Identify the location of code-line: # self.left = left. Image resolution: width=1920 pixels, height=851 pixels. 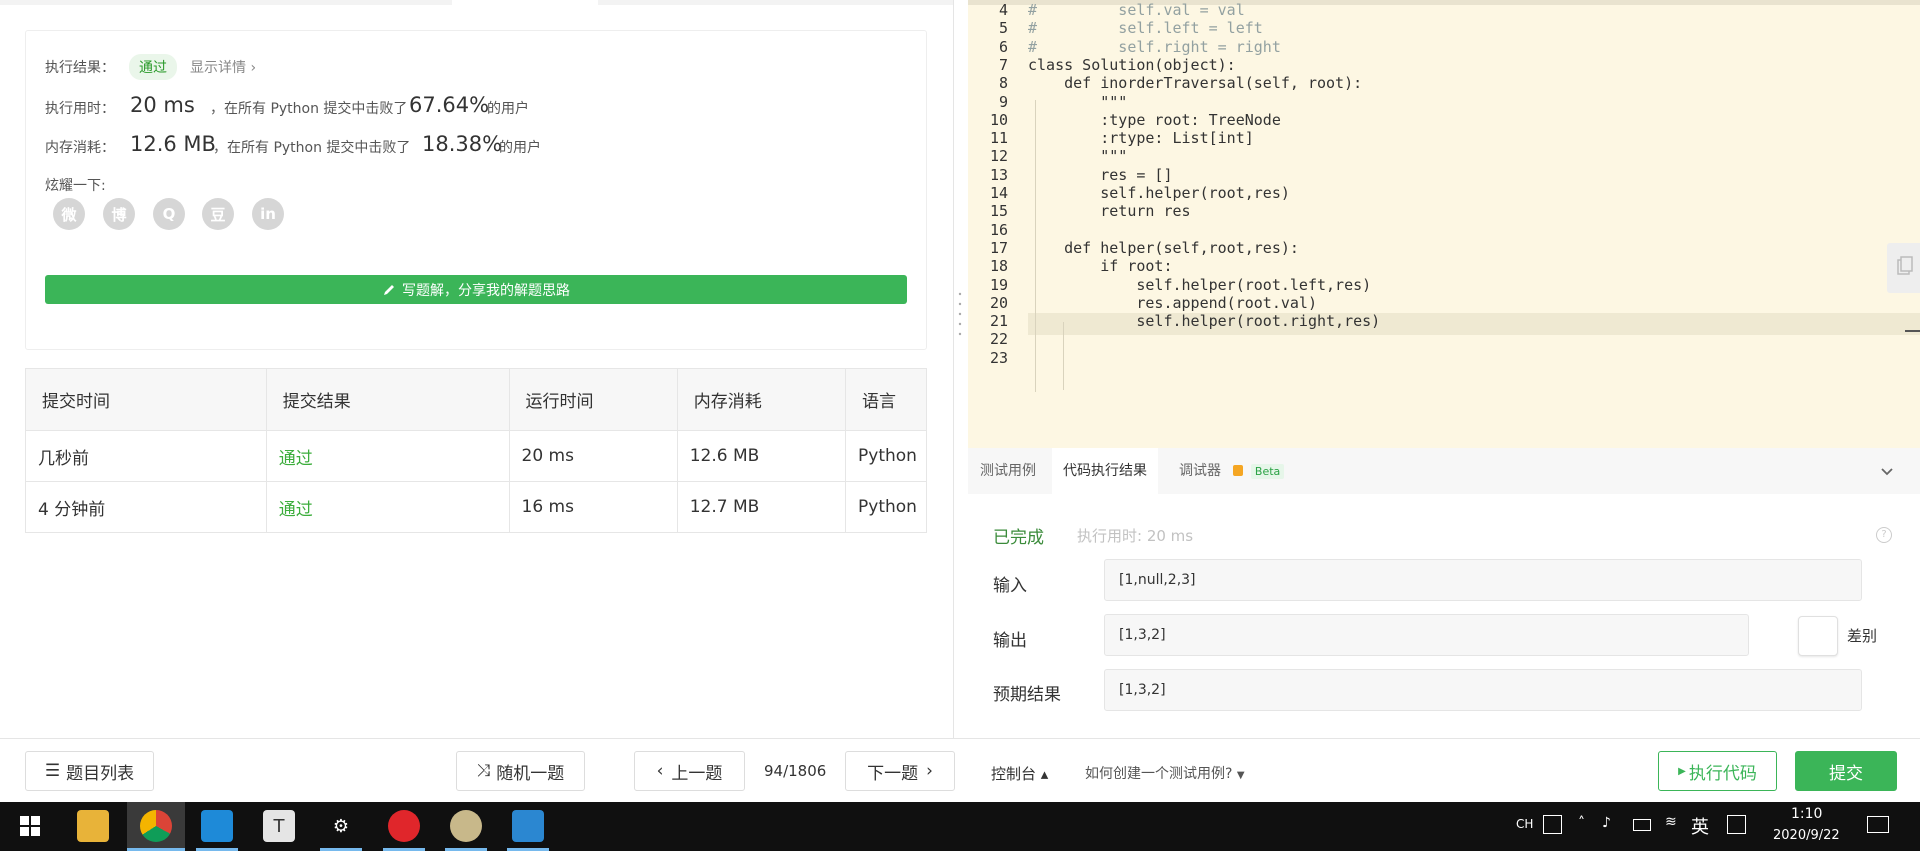
(1145, 28).